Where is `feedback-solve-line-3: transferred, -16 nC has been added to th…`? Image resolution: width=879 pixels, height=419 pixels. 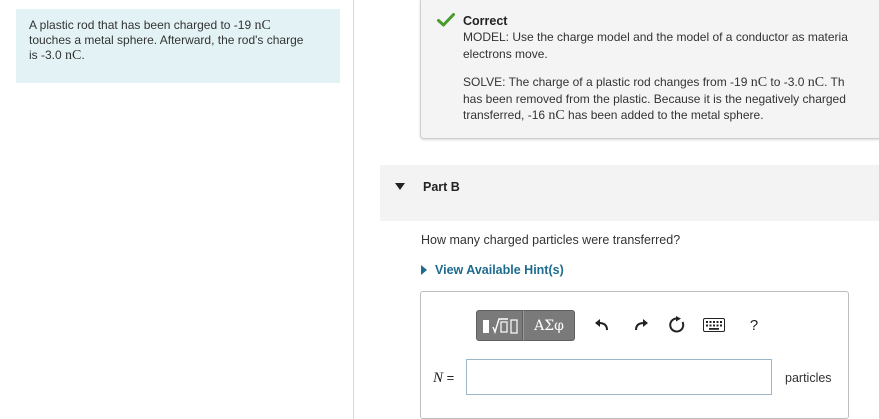
feedback-solve-line-3: transferred, -16 nC has been added to th… is located at coordinates (613, 115).